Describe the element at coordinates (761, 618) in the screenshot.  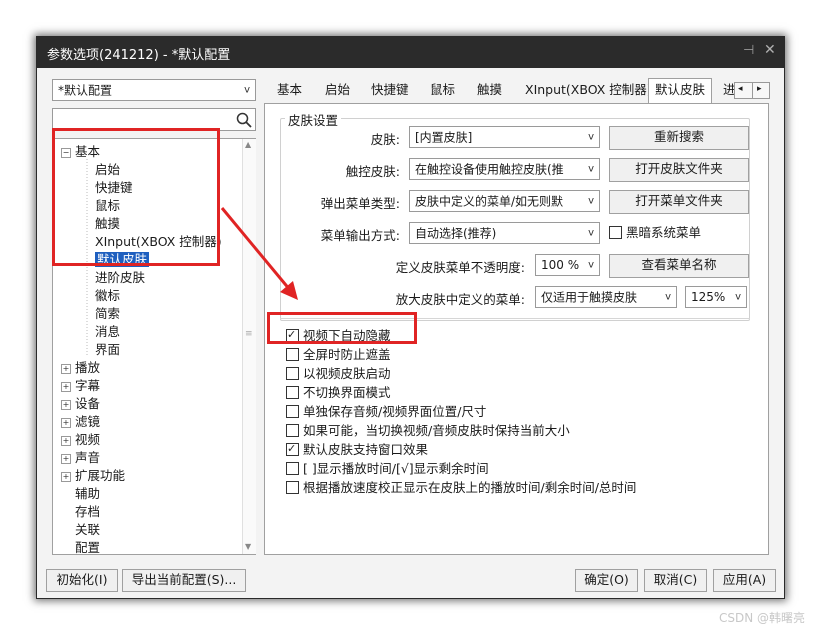
I see `watermark: CSDN @韩曙亮` at that location.